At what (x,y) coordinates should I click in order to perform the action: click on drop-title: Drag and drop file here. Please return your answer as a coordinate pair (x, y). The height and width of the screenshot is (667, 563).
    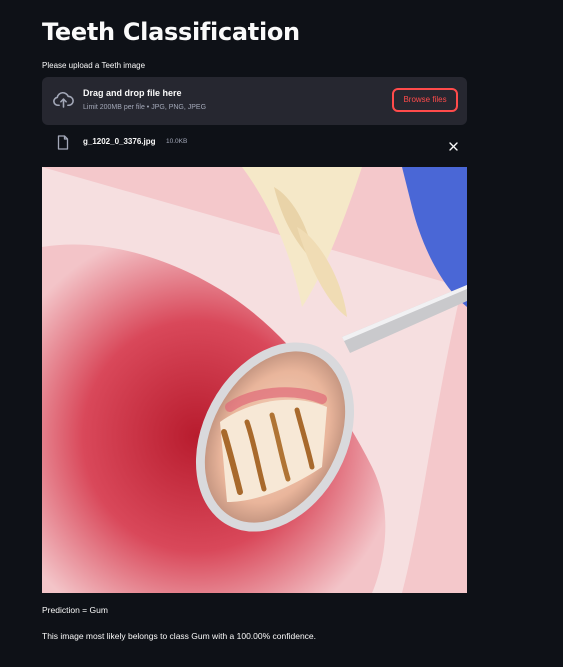
    Looking at the image, I should click on (132, 93).